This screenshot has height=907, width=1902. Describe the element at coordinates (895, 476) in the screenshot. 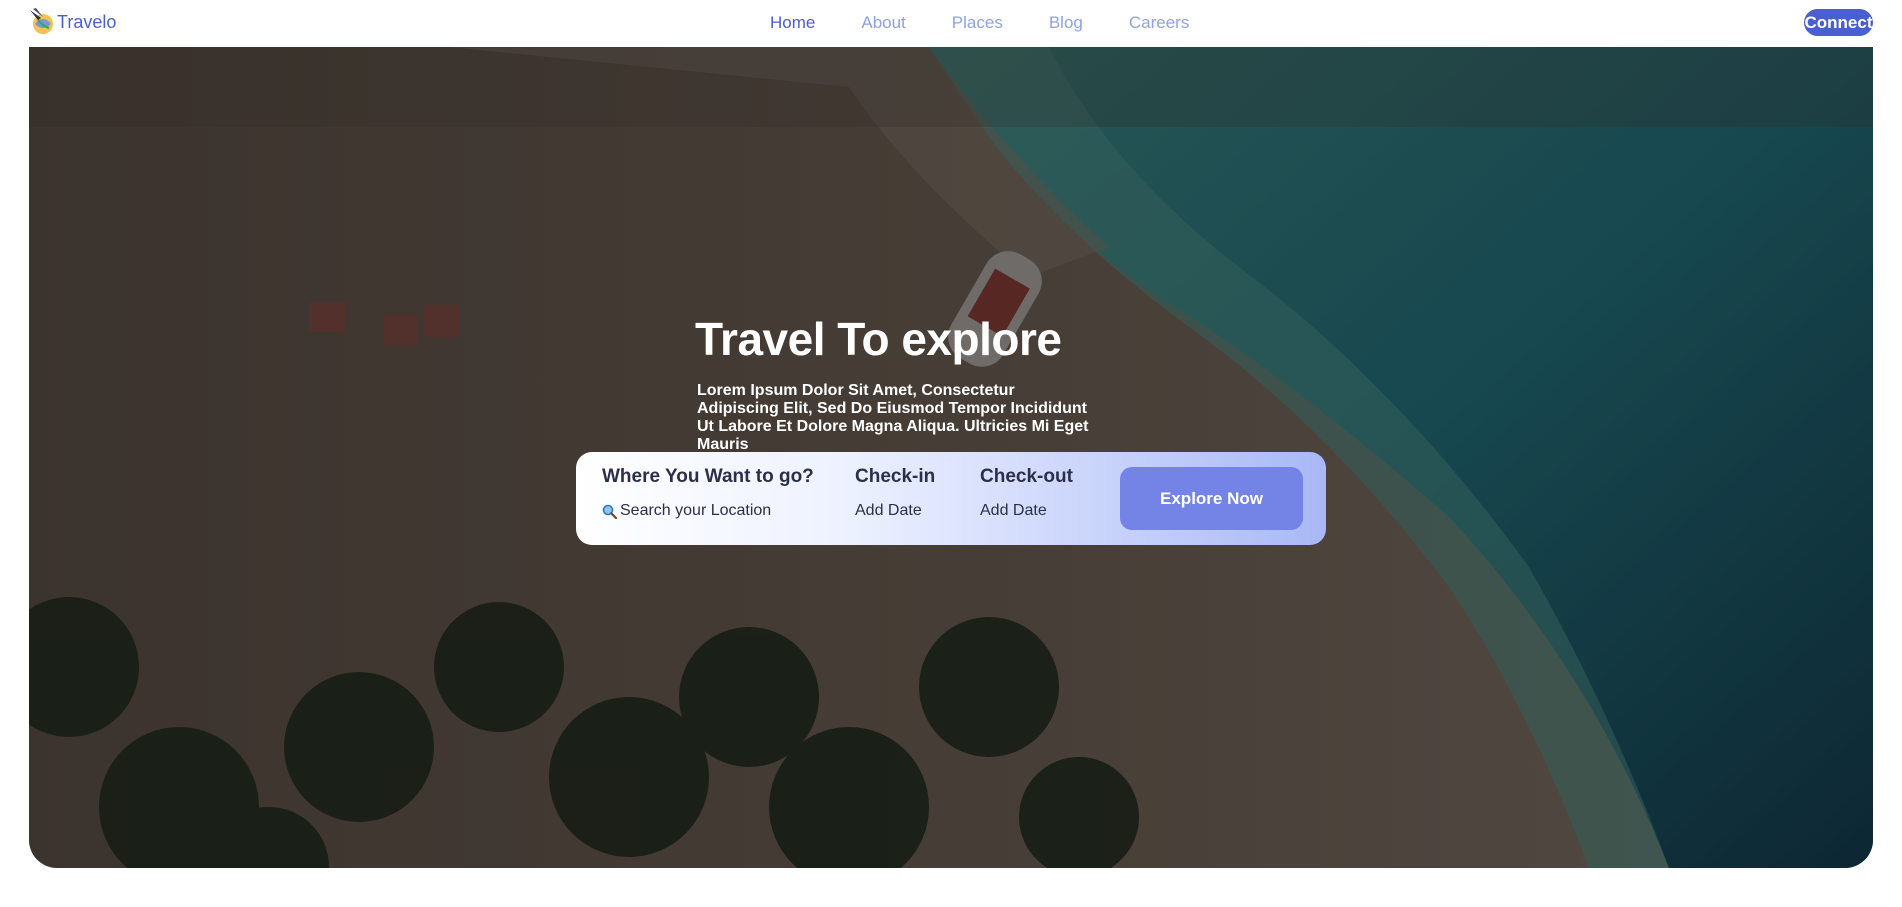

I see `checkin-label: Check-in` at that location.